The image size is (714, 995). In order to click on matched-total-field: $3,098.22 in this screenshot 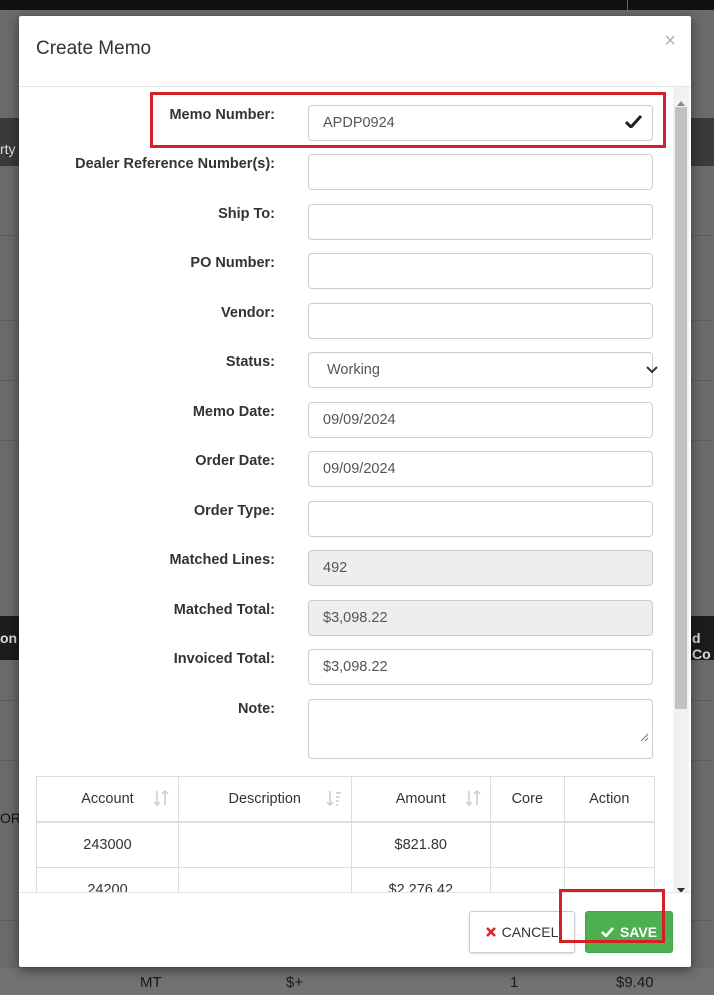, I will do `click(480, 618)`.